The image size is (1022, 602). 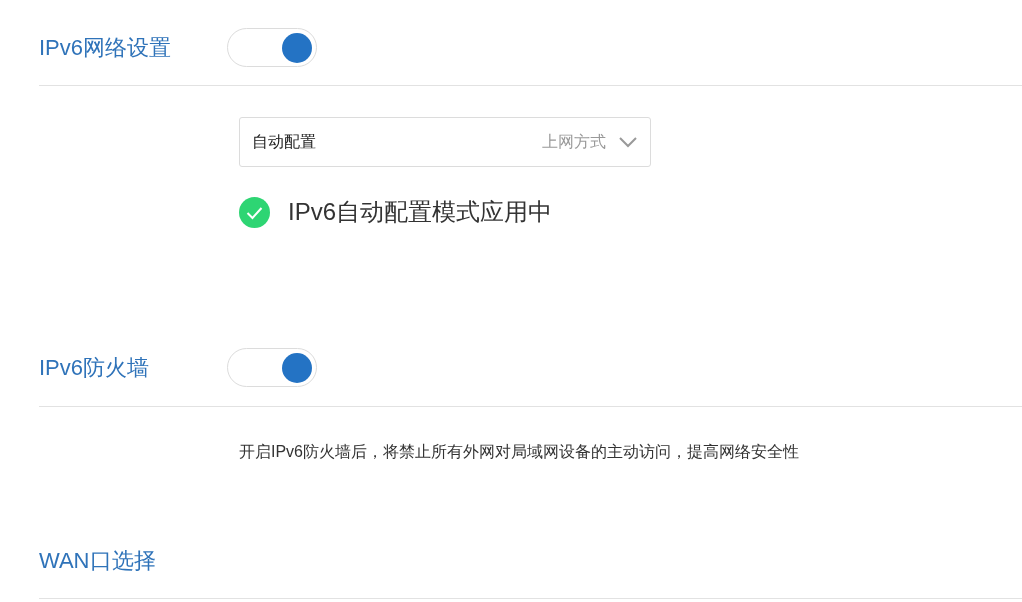 What do you see at coordinates (574, 142) in the screenshot?
I see `dropdown-hint: 上网方式` at bounding box center [574, 142].